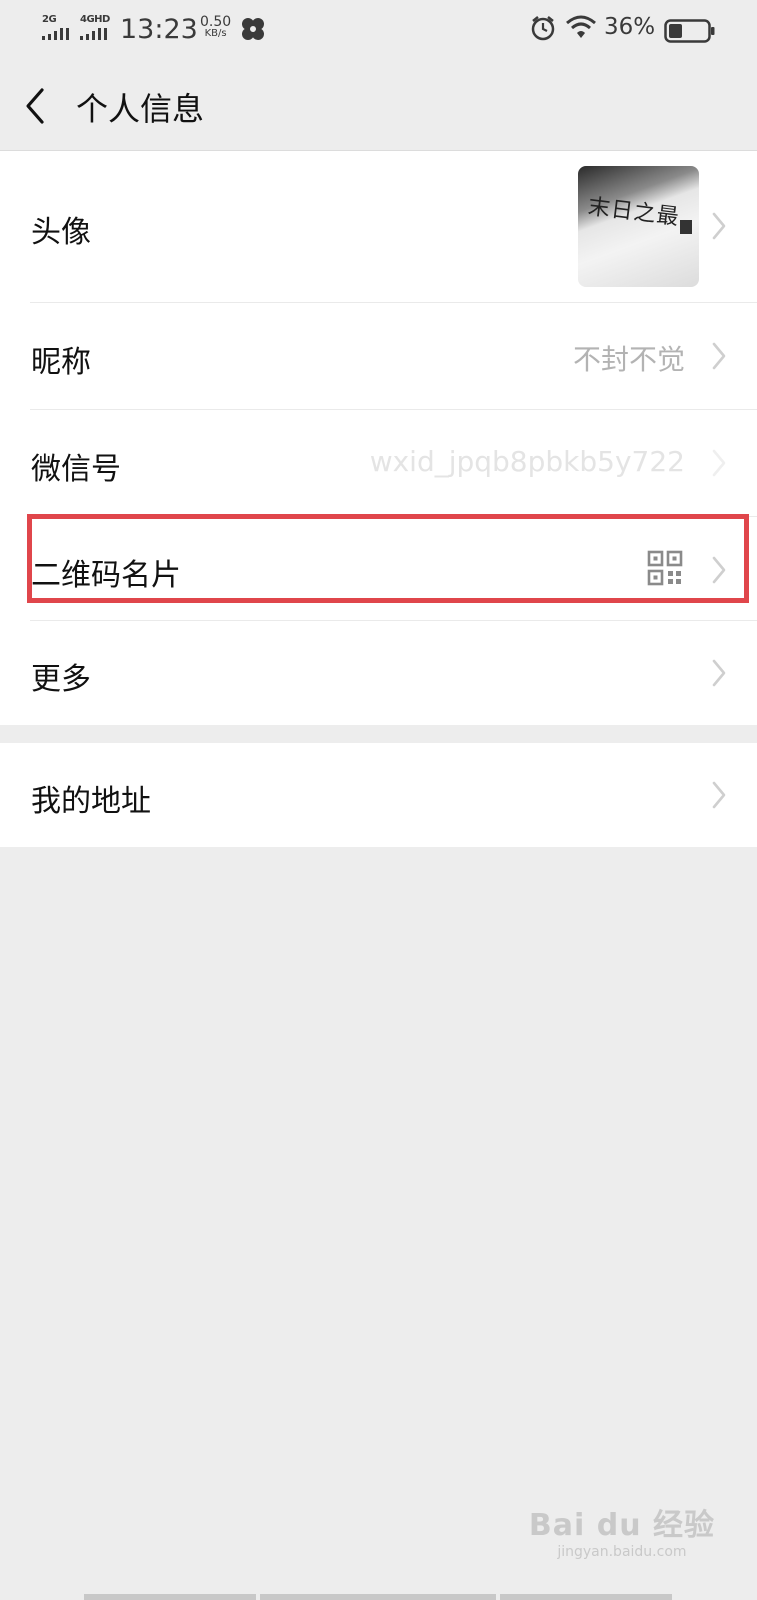 This screenshot has height=1600, width=757. Describe the element at coordinates (686, 227) in the screenshot. I see `avatar-seal` at that location.